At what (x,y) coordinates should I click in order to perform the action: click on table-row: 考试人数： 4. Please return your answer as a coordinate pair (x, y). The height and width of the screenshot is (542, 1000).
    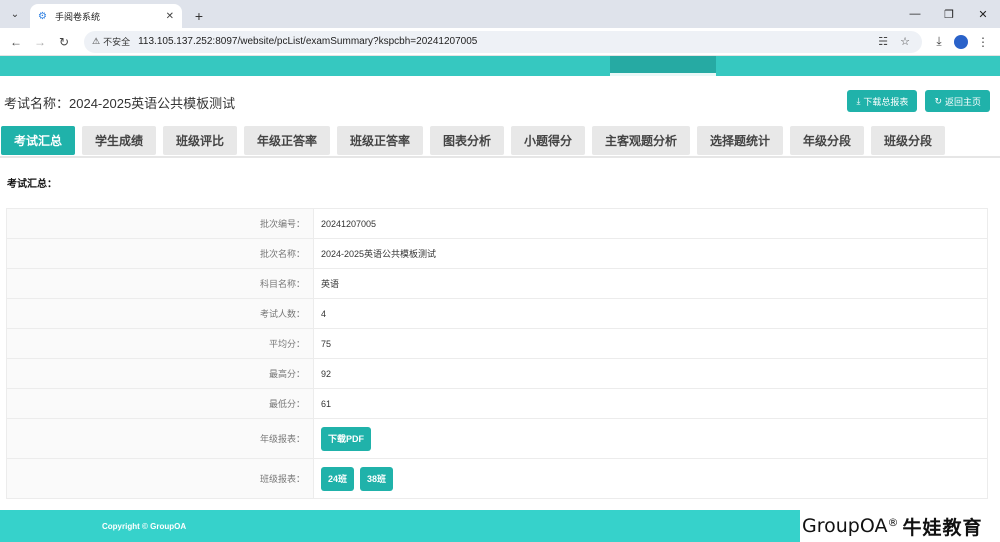
    Looking at the image, I should click on (497, 313).